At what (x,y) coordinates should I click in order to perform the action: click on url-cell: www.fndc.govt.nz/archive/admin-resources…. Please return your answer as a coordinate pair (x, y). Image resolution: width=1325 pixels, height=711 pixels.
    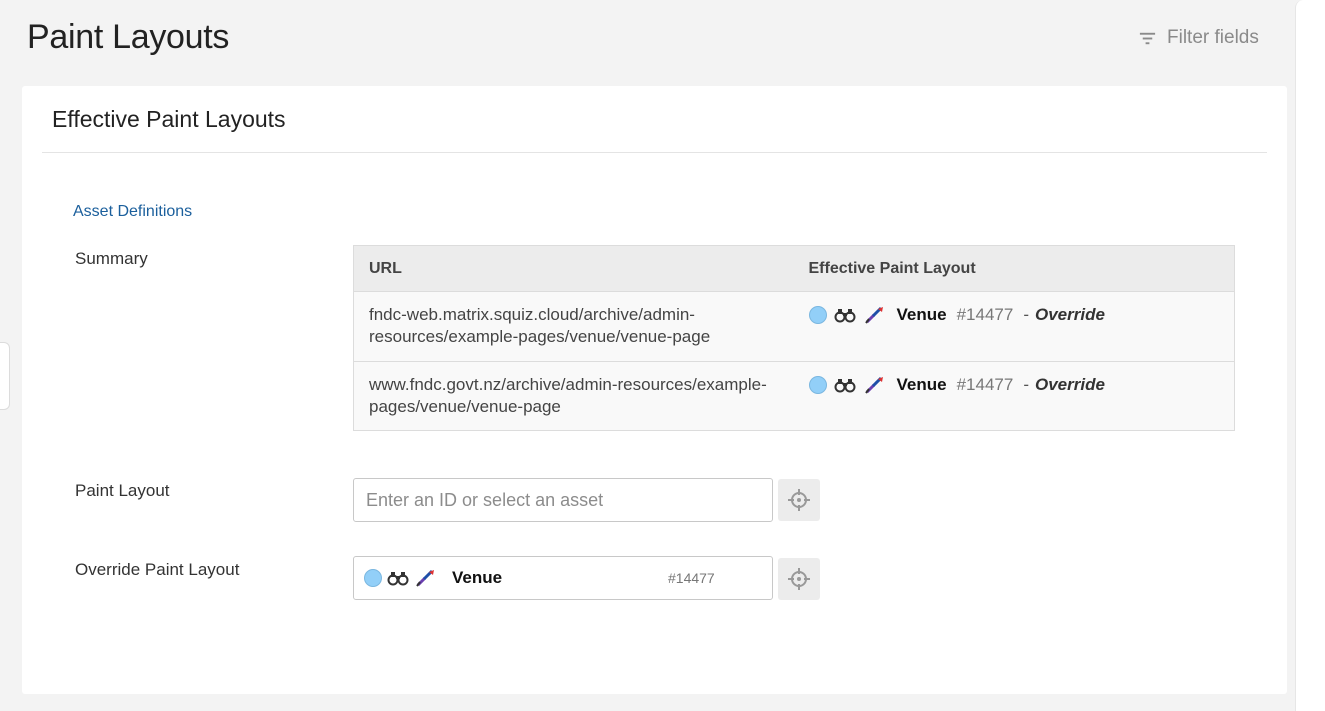
    Looking at the image, I should click on (573, 396).